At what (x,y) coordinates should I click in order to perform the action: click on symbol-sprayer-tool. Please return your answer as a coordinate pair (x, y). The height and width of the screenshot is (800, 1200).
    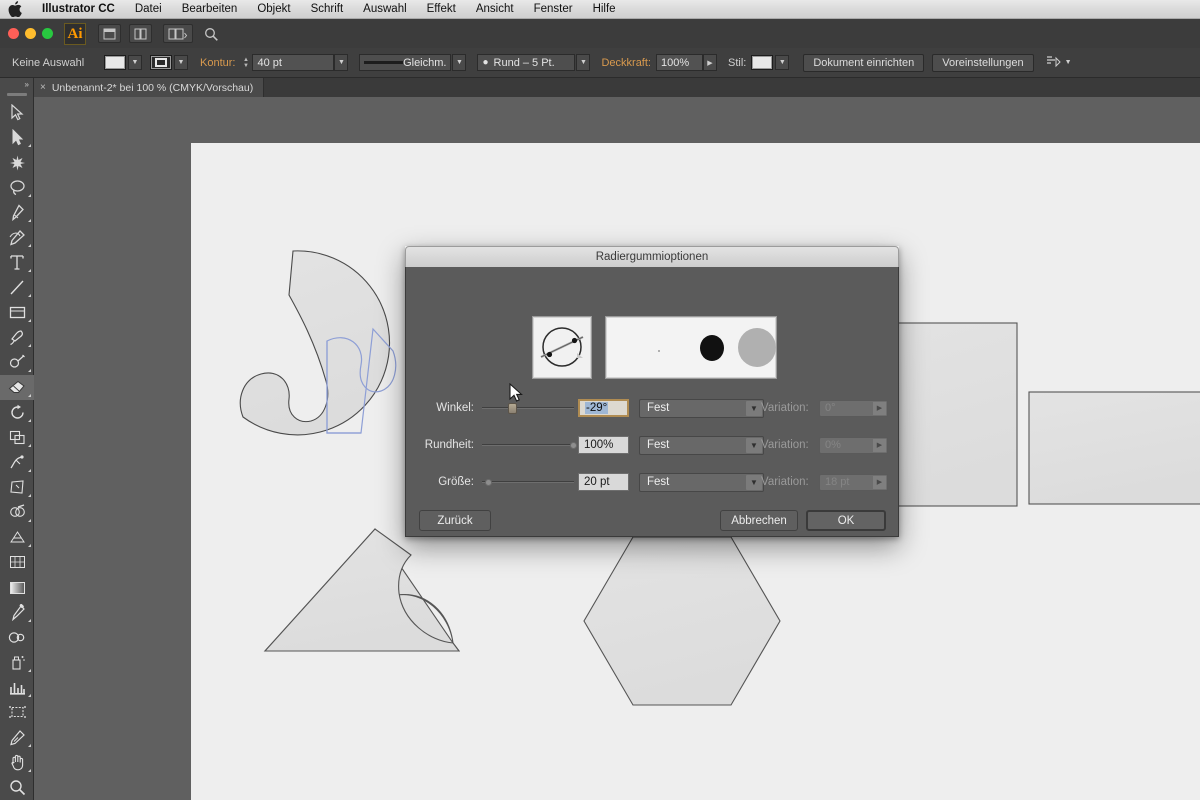
    Looking at the image, I should click on (17, 662).